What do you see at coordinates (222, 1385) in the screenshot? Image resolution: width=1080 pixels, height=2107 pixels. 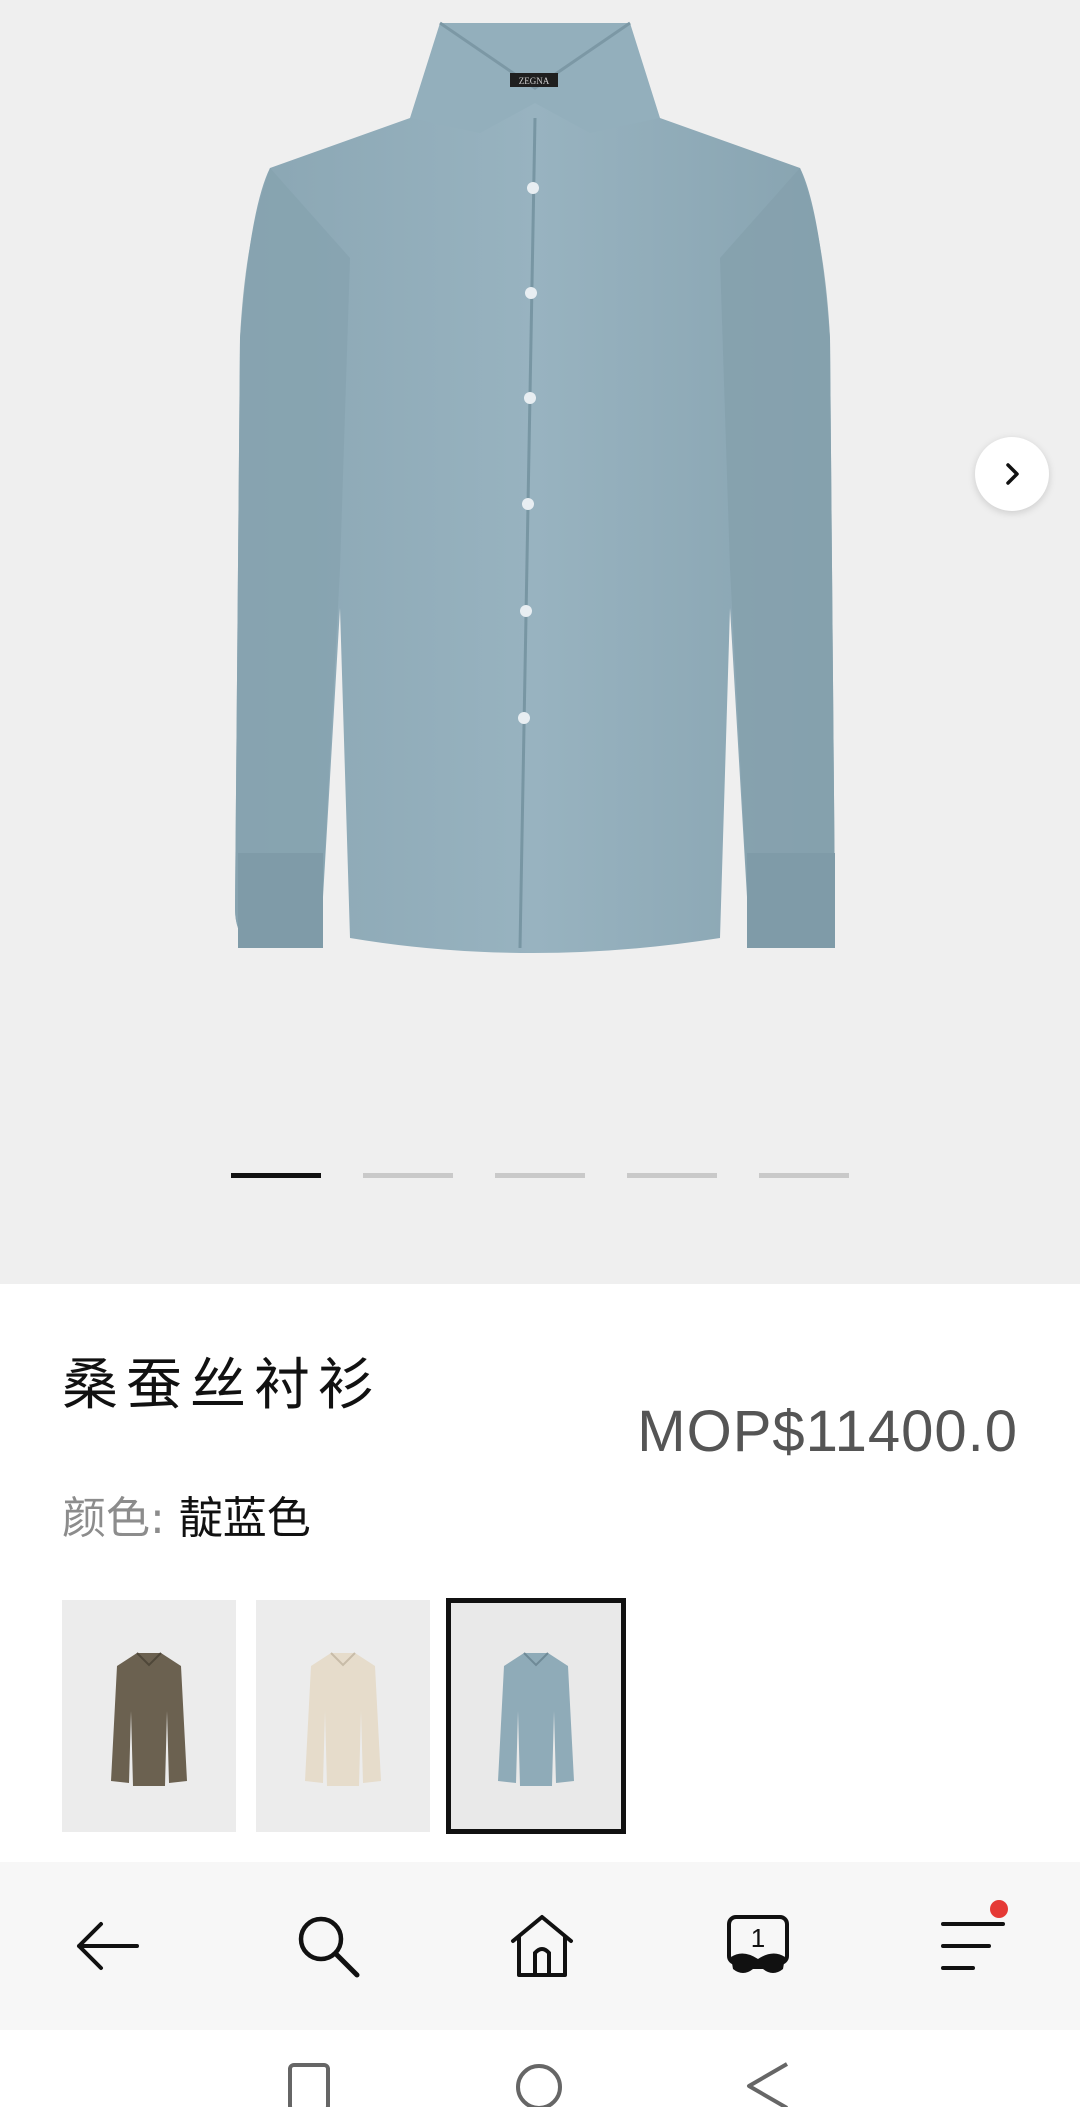 I see `product-title: 桑蚕丝衬衫` at bounding box center [222, 1385].